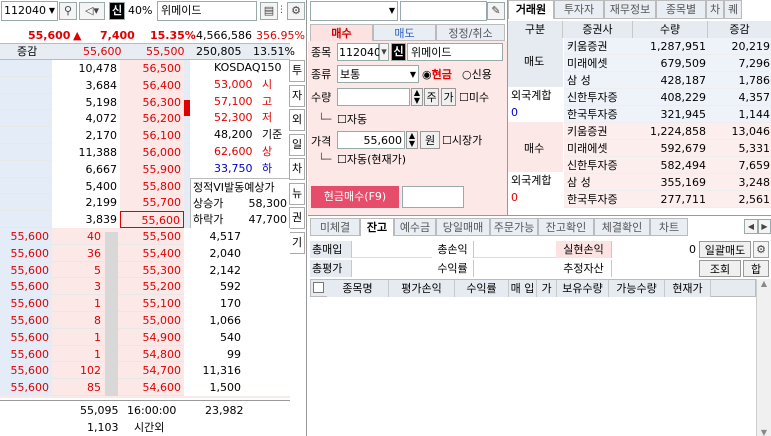 This screenshot has width=771, height=436. What do you see at coordinates (341, 32) in the screenshot?
I see `tab-buy: 매수` at bounding box center [341, 32].